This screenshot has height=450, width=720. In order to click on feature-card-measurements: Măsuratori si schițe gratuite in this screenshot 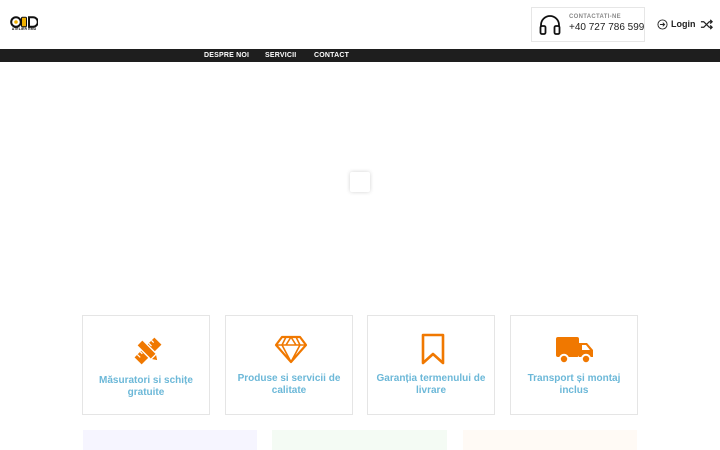, I will do `click(146, 365)`.